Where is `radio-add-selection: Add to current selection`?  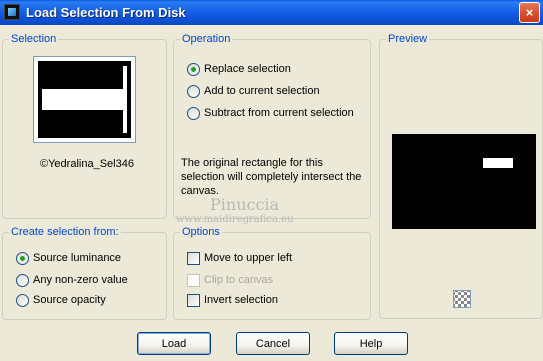 radio-add-selection: Add to current selection is located at coordinates (253, 91).